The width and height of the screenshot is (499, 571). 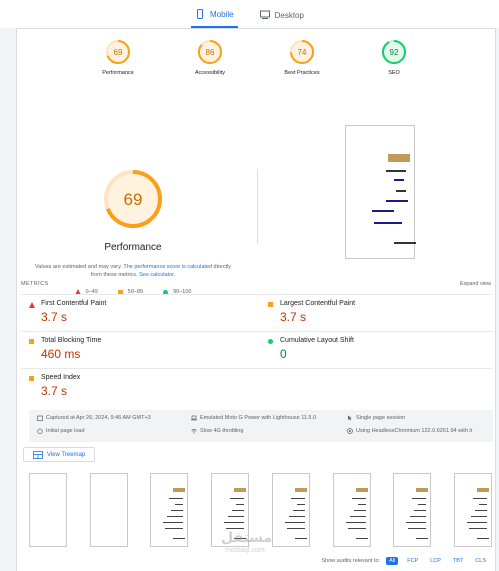 I want to click on gauge-score: 92, so click(x=394, y=52).